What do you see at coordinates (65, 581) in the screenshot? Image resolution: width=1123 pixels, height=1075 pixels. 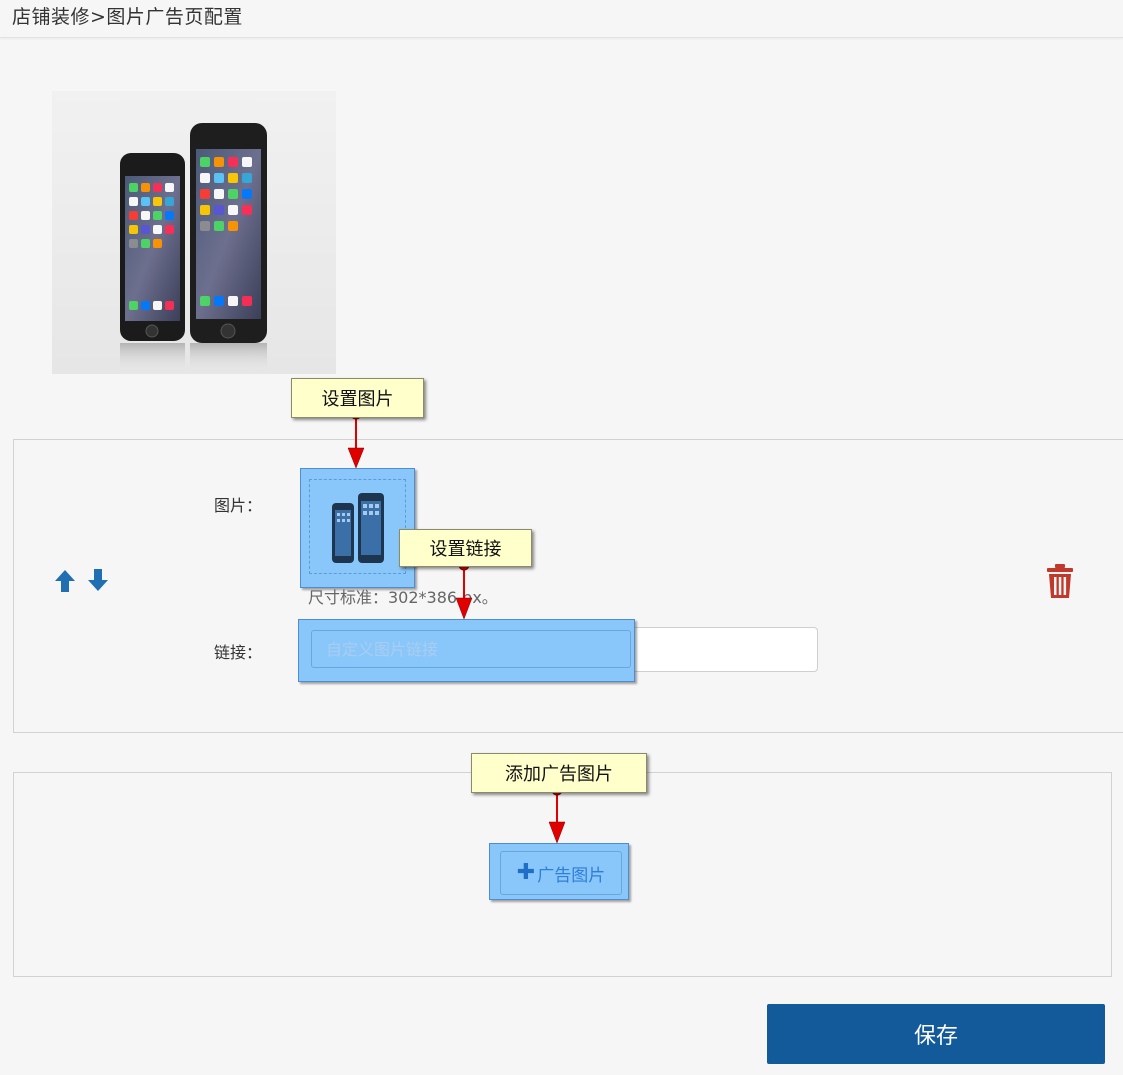 I see `move-up-icon` at bounding box center [65, 581].